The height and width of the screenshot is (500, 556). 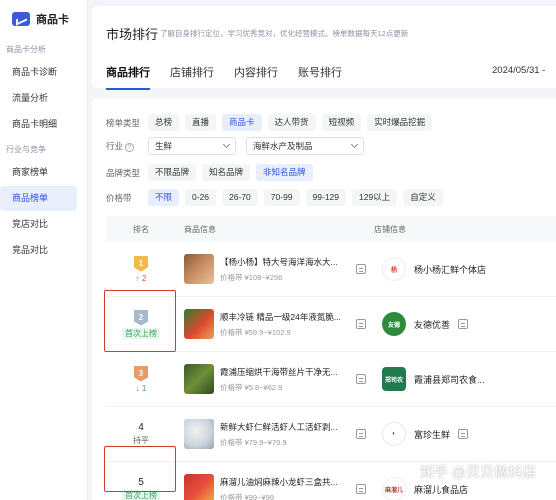 What do you see at coordinates (255, 332) in the screenshot?
I see `product-price: 价格带 ¥59.9~¥102.9` at bounding box center [255, 332].